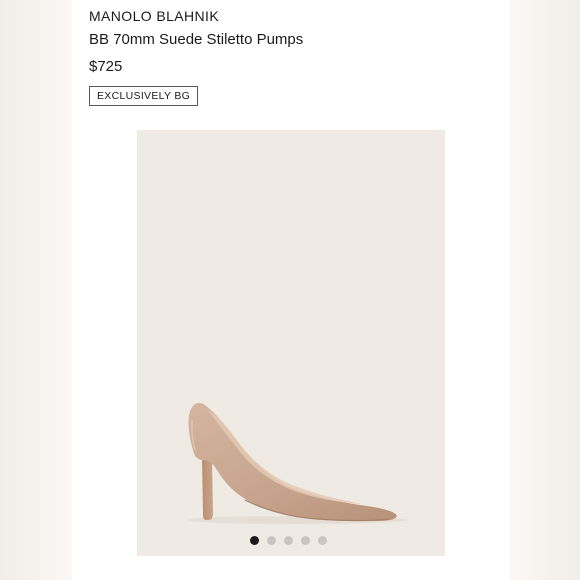 This screenshot has height=580, width=580. I want to click on product-price: $725, so click(106, 66).